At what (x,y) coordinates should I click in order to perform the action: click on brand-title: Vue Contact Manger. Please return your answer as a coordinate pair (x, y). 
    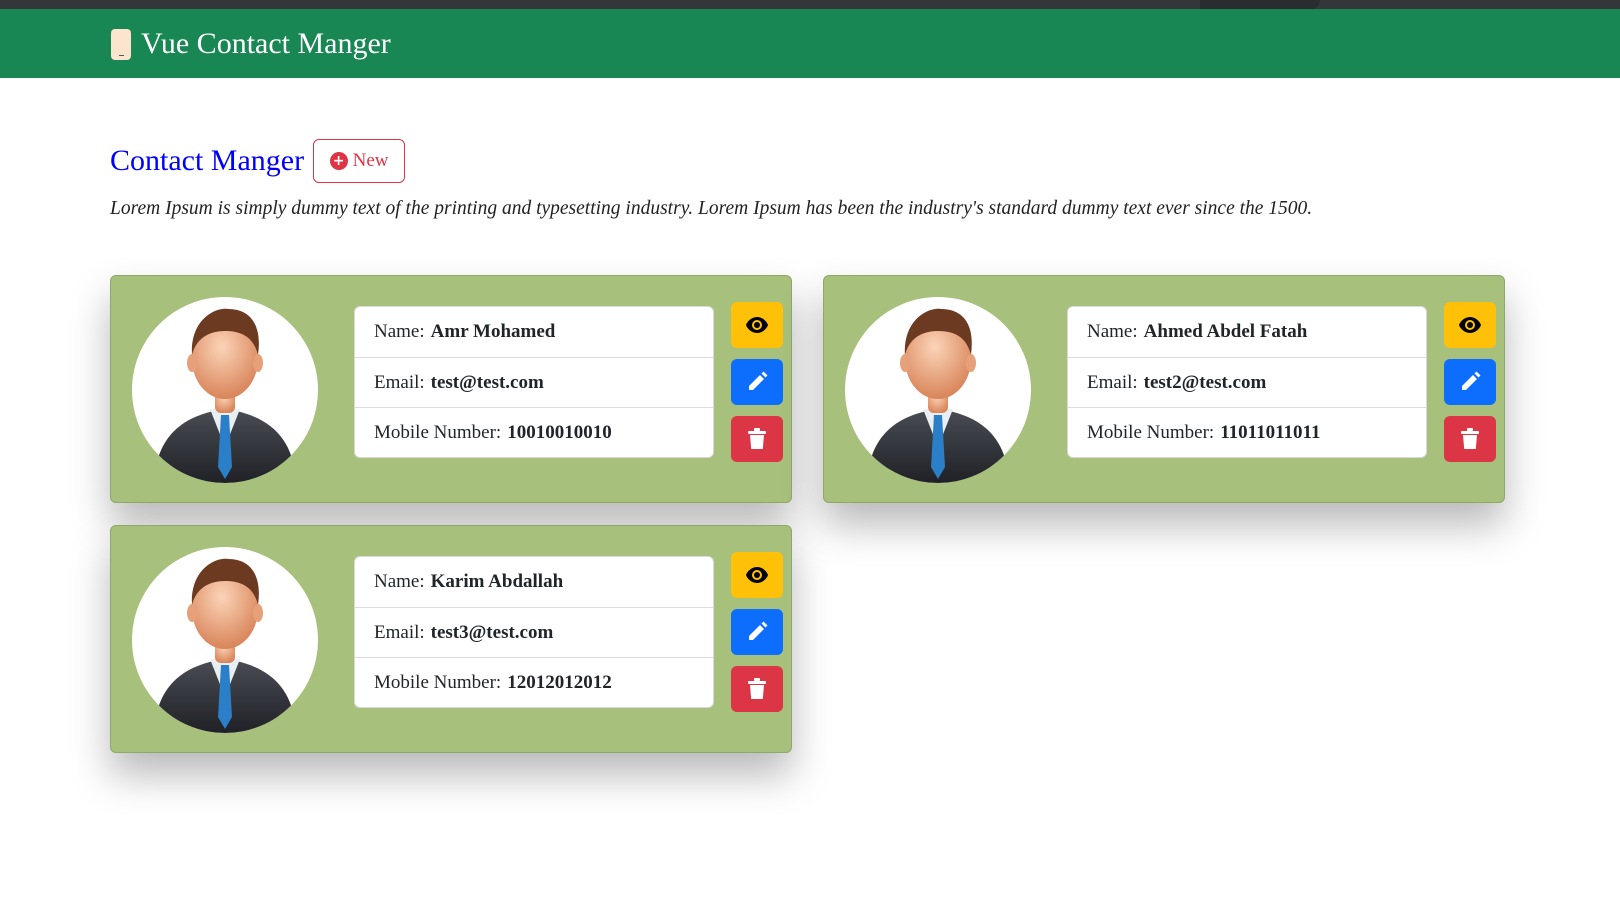
    Looking at the image, I should click on (266, 43).